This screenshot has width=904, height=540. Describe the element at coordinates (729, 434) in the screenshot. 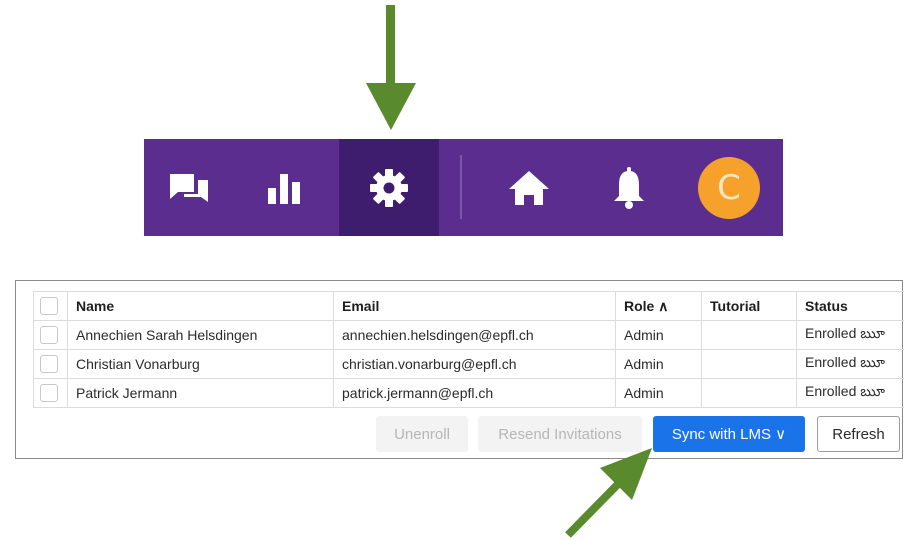

I see `sync-with-lms-button: Sync with LMS ∨` at that location.